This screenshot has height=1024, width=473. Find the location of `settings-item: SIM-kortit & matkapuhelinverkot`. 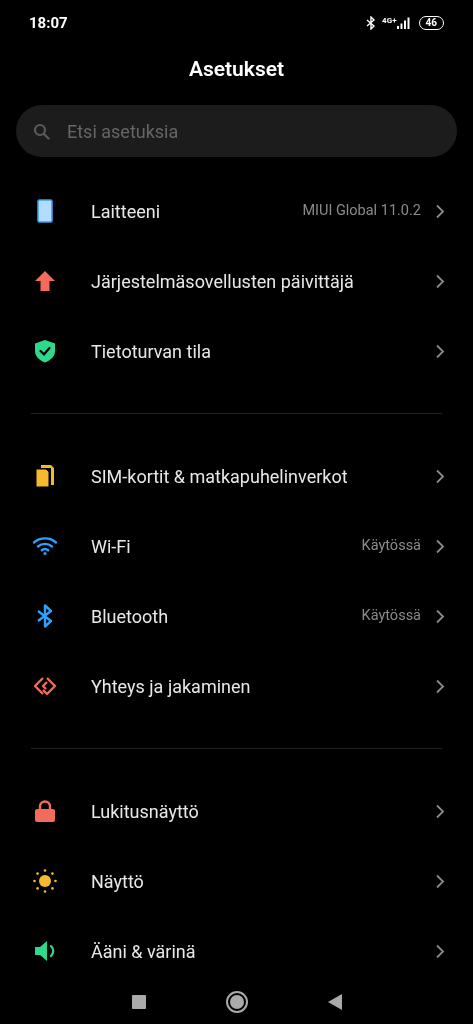

settings-item: SIM-kortit & matkapuhelinverkot is located at coordinates (236, 476).